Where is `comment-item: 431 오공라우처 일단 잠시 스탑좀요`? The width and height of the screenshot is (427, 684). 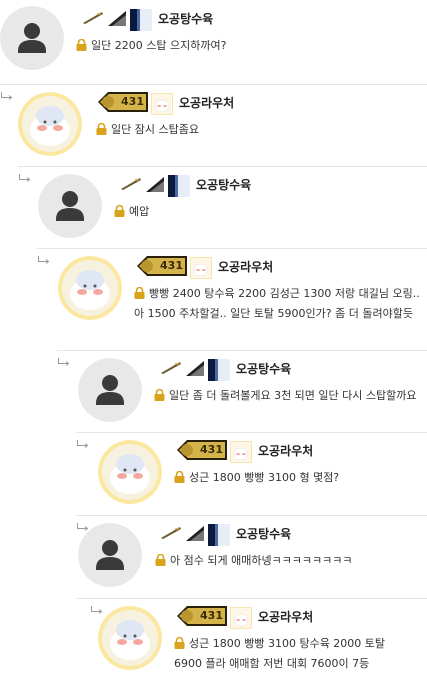 comment-item: 431 오공라우처 일단 잠시 스탑좀요 is located at coordinates (213, 125).